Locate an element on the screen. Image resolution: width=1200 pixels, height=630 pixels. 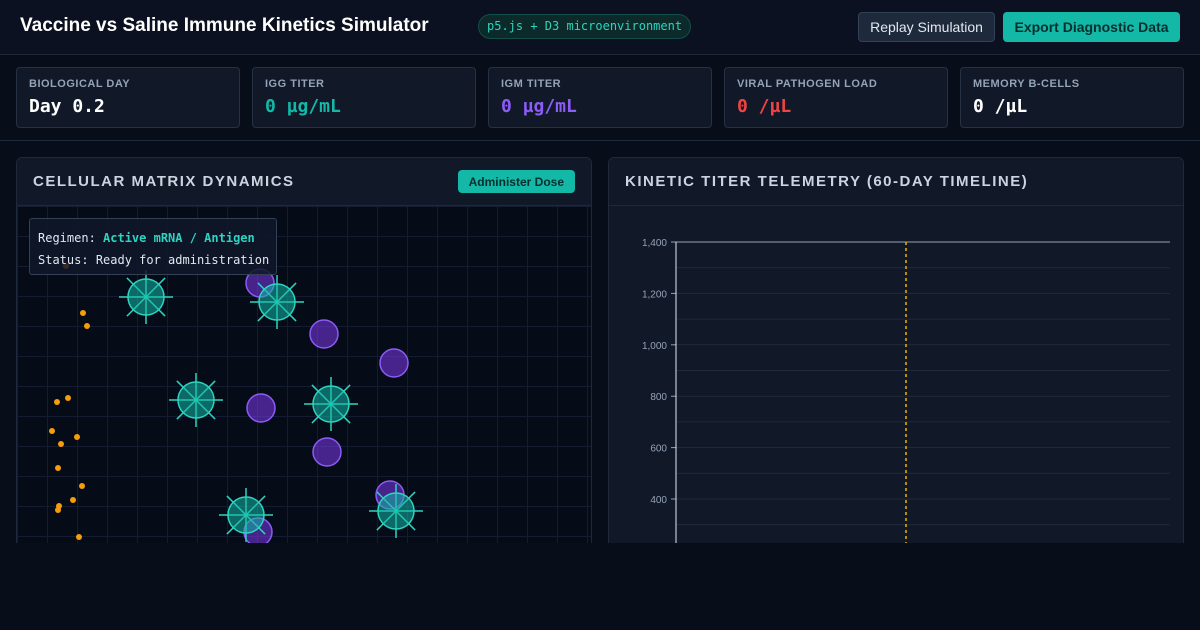
stat-card-biological-day: Biological Day Day 0.2 is located at coordinates (128, 97).